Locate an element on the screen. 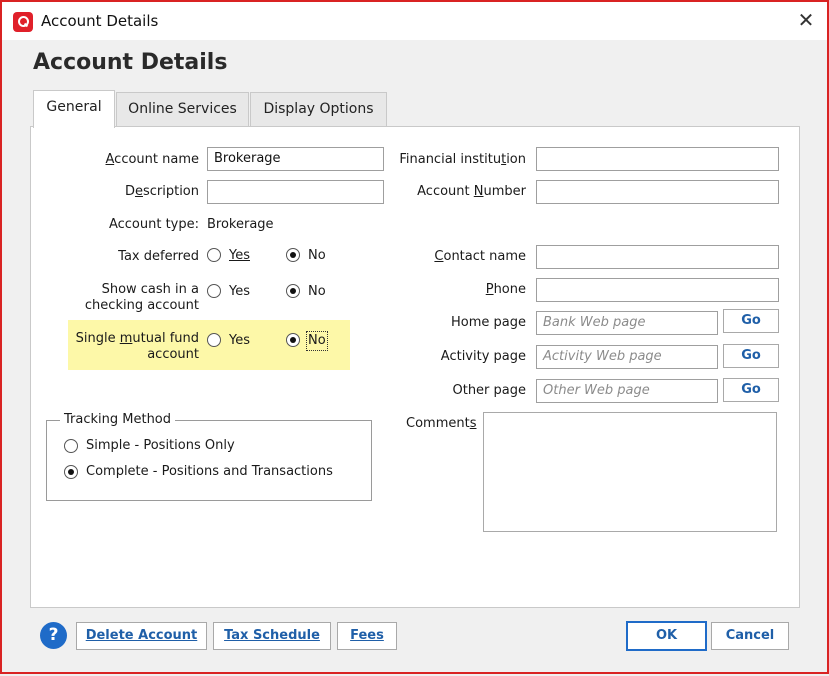 This screenshot has width=829, height=676. tracking-simple-label: Simple - Positions Only is located at coordinates (160, 445).